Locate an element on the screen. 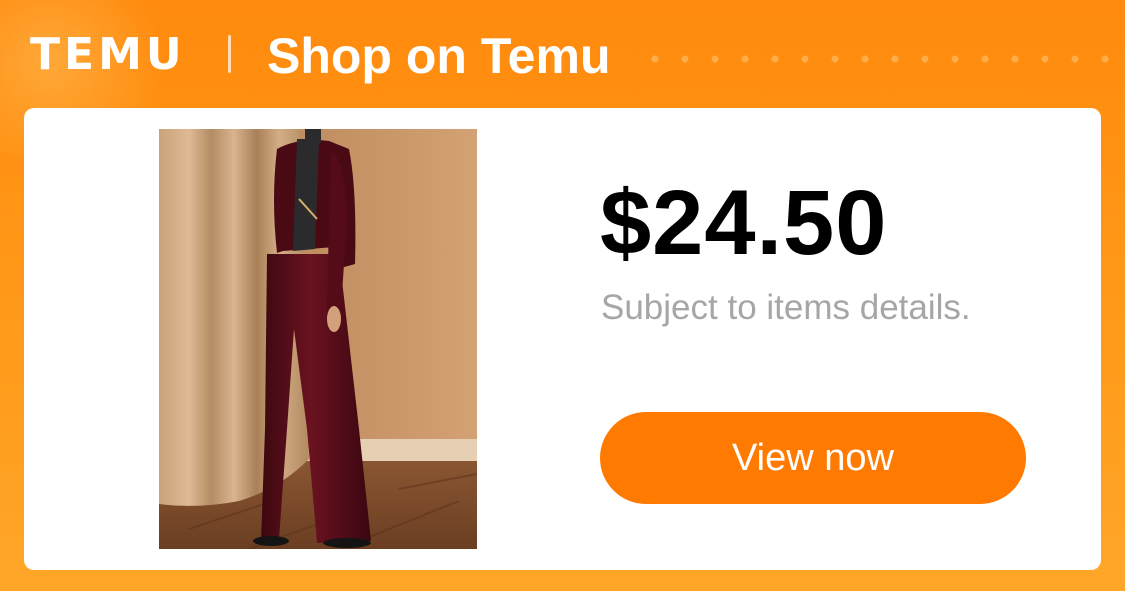  price-disclaimer: Subject to items details. is located at coordinates (786, 307).